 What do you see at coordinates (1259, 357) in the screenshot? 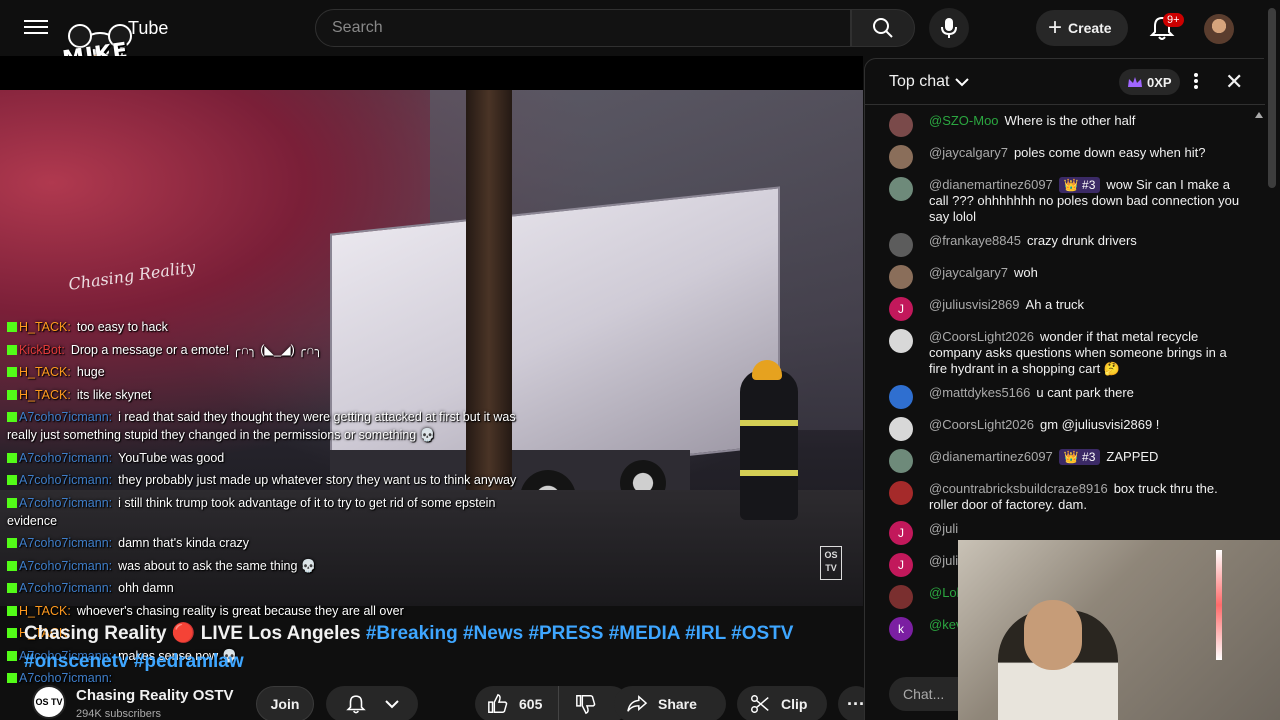
I see `chat-scroll-up-icon` at bounding box center [1259, 357].